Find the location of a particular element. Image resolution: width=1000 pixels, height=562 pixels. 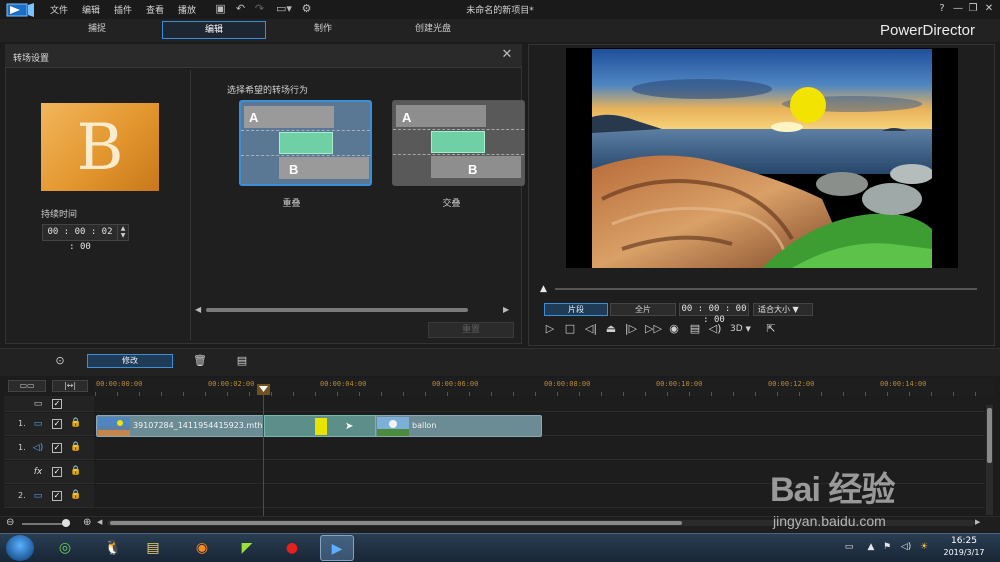

save-icon: ▣ is located at coordinates (220, 9).